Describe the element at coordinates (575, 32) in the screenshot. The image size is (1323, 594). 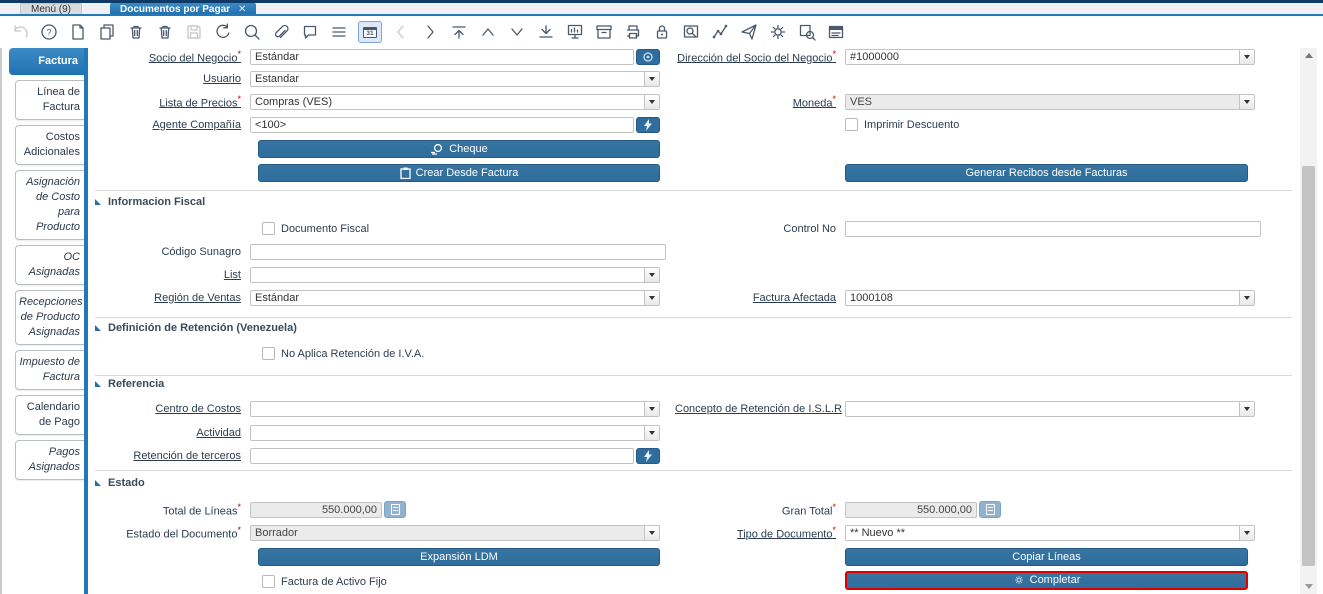
I see `report-icon` at that location.